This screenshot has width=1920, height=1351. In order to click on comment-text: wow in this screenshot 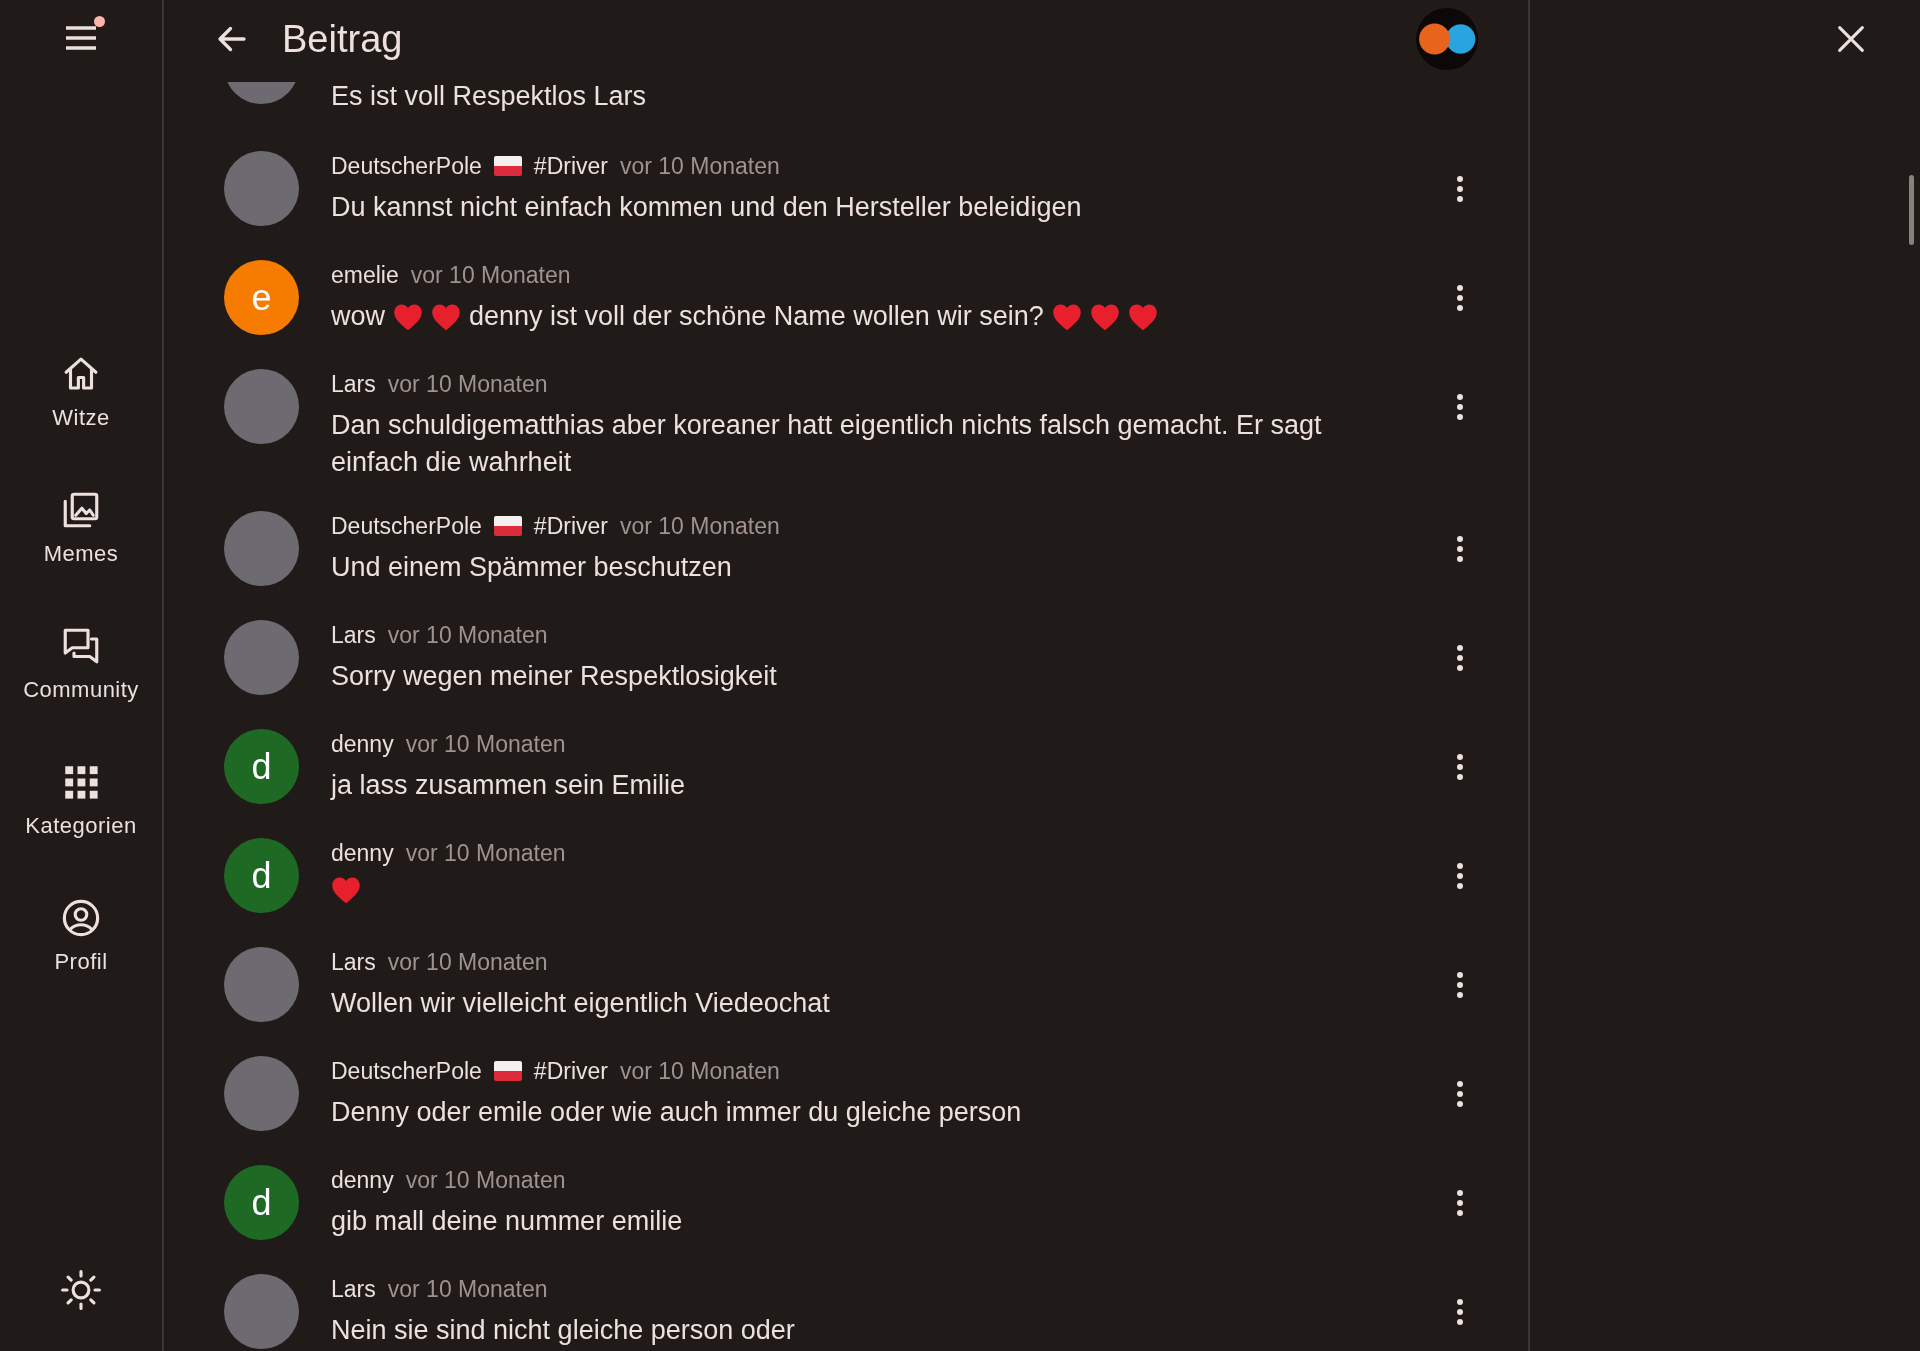, I will do `click(358, 316)`.